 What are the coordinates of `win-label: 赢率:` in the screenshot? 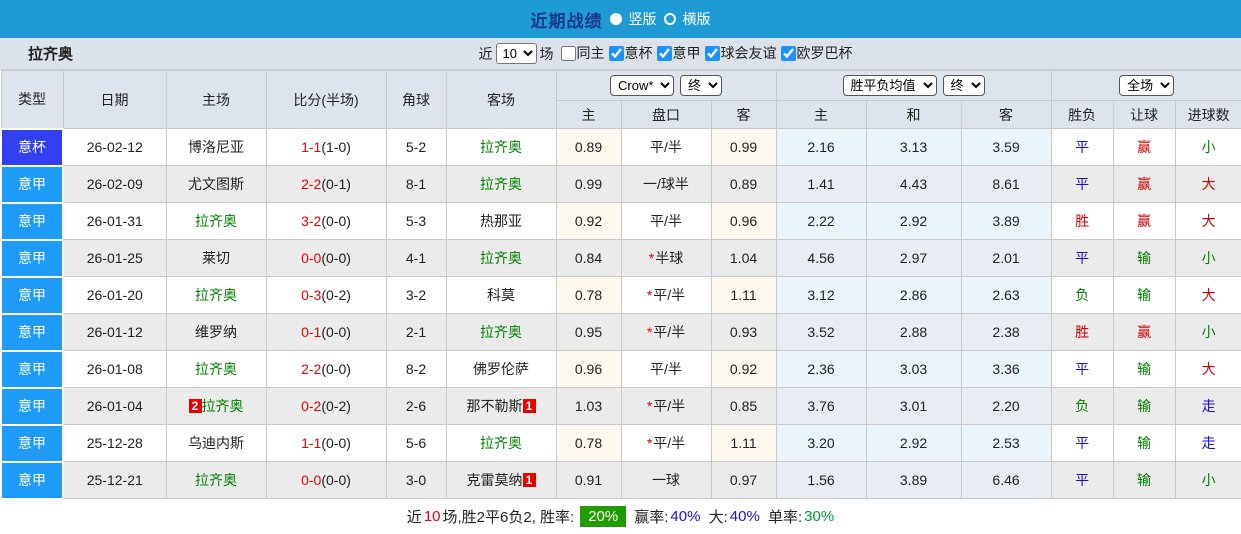 It's located at (651, 517).